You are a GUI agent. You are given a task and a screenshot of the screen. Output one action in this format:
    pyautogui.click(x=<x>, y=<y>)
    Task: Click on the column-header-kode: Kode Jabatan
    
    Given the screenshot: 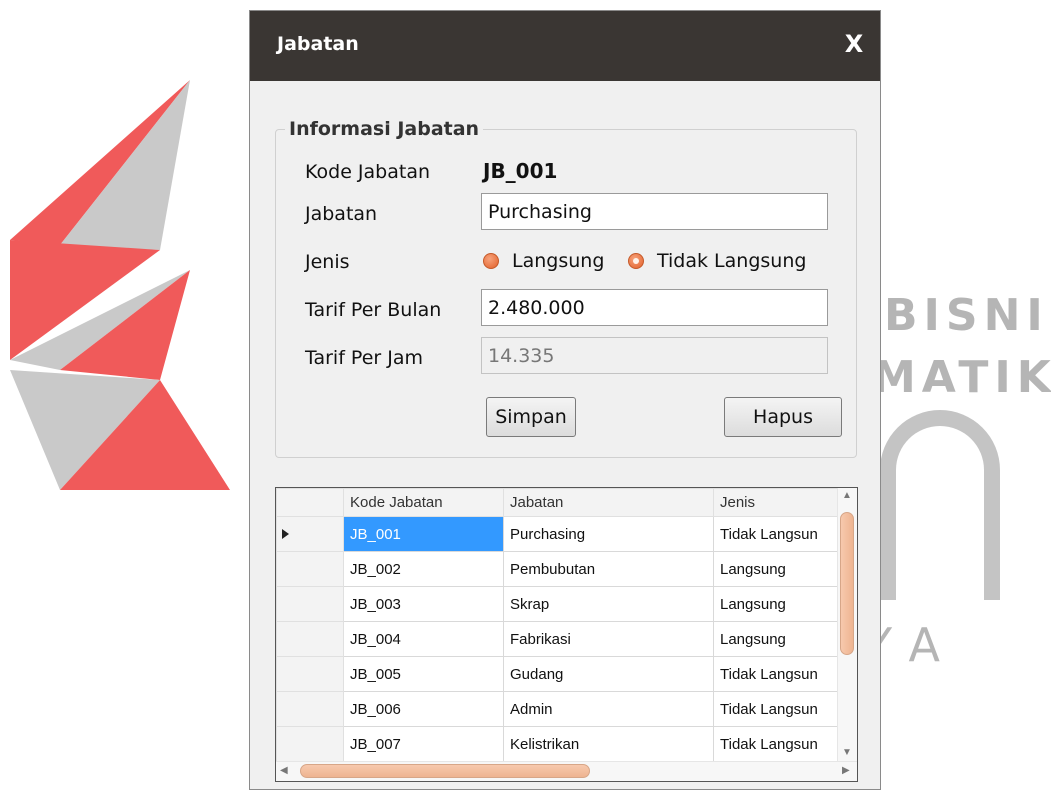 What is the action you would take?
    pyautogui.click(x=423, y=502)
    